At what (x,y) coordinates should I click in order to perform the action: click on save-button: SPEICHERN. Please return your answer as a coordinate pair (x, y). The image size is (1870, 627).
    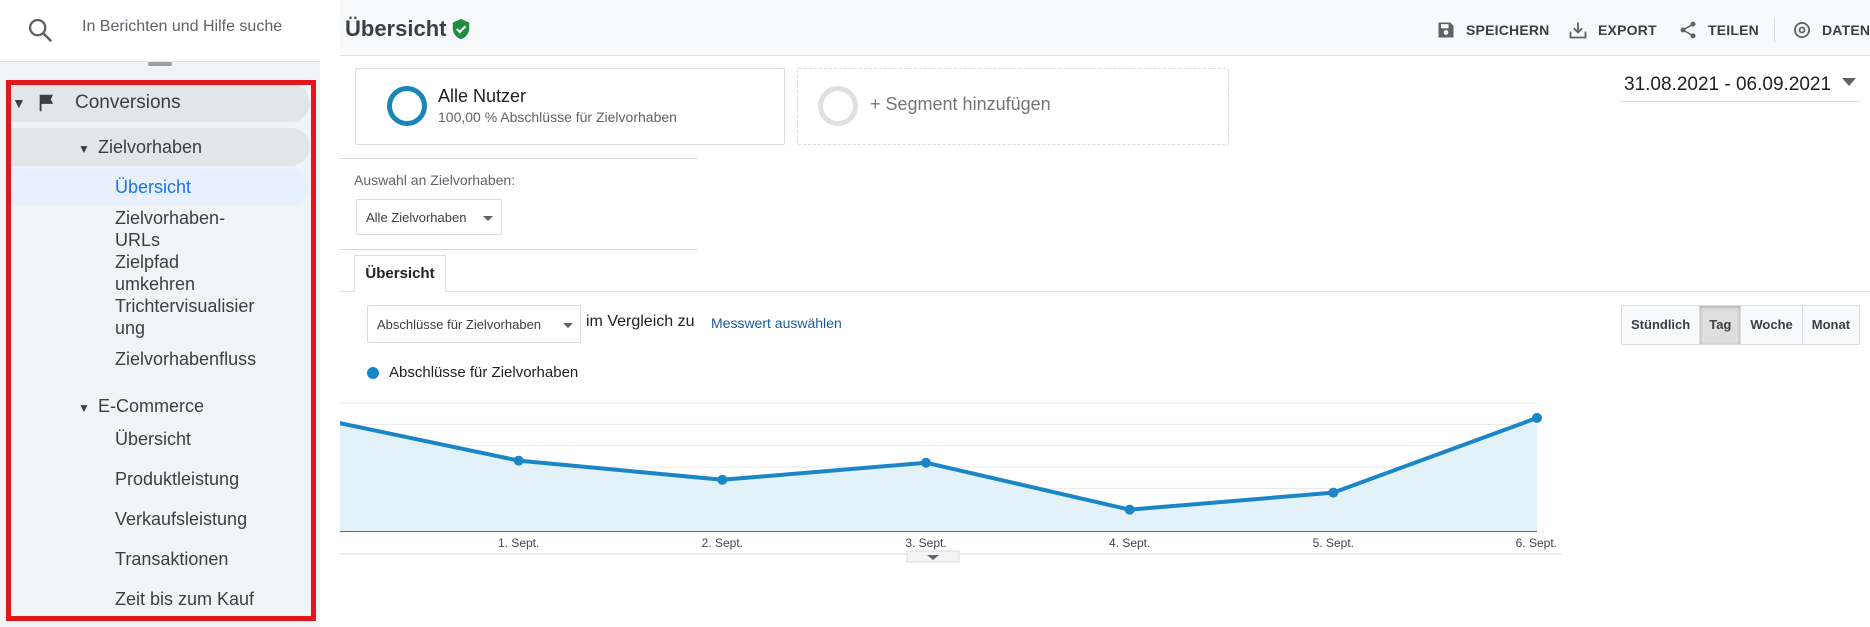
    Looking at the image, I should click on (1492, 30).